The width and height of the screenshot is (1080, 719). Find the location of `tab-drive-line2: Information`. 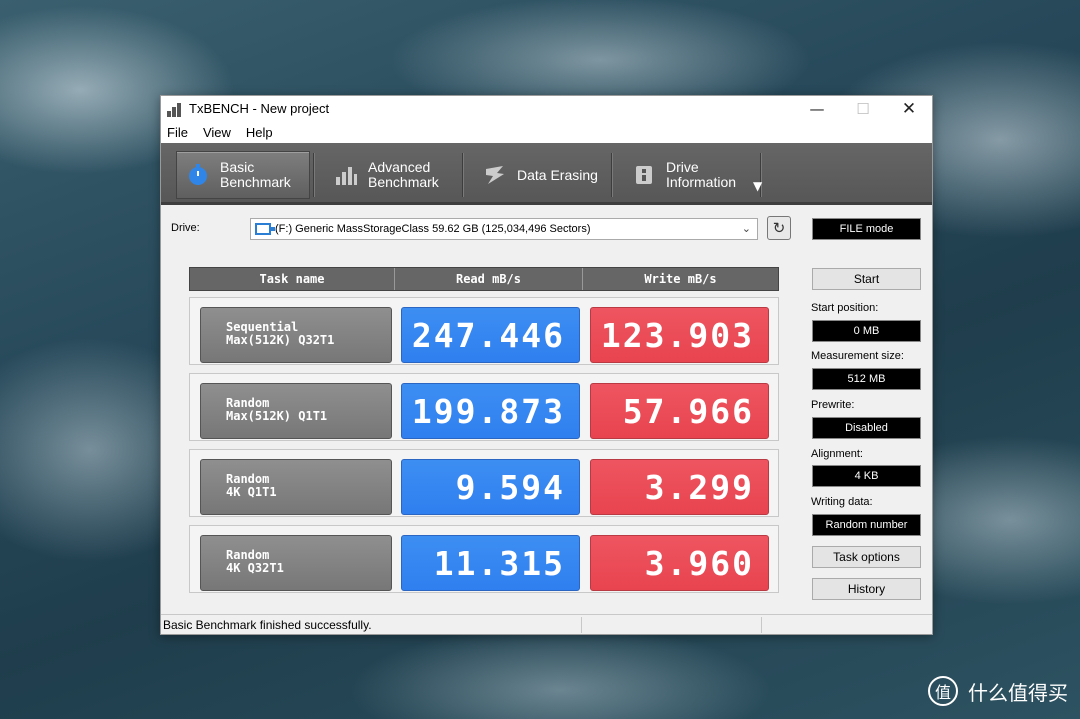

tab-drive-line2: Information is located at coordinates (701, 182).